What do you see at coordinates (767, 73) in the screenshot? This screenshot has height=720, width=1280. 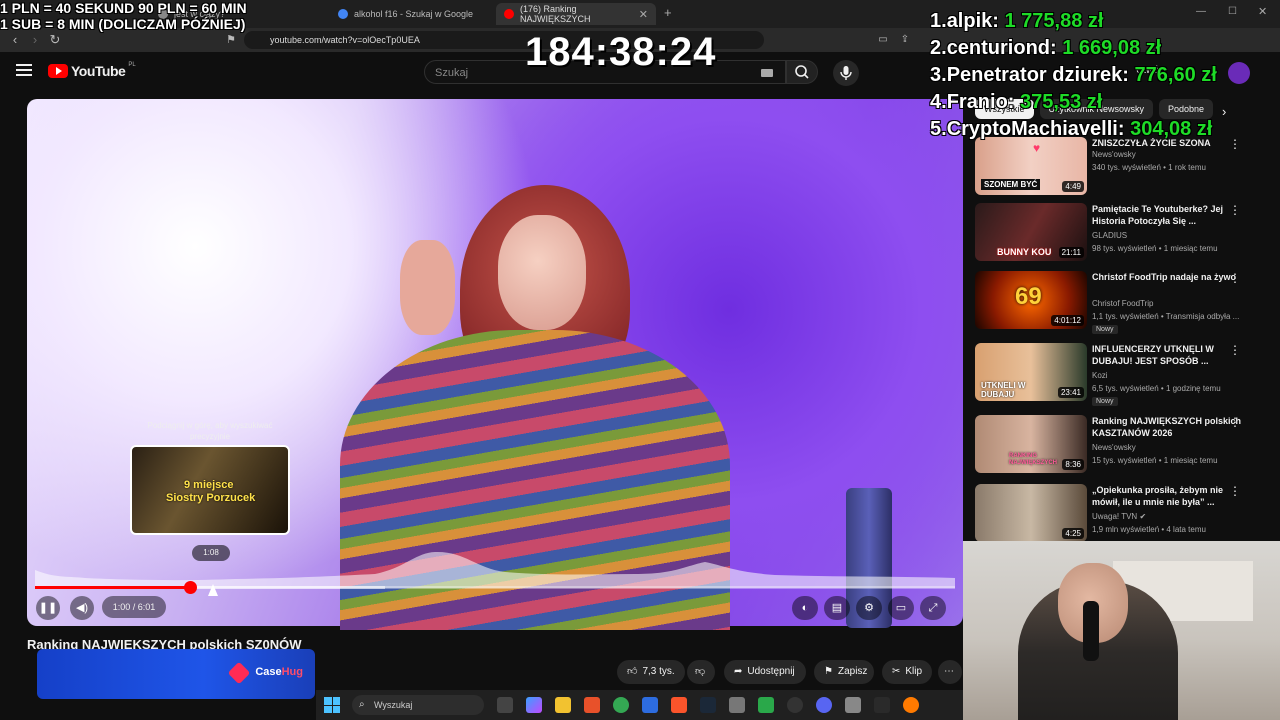 I see `keyboard-icon` at bounding box center [767, 73].